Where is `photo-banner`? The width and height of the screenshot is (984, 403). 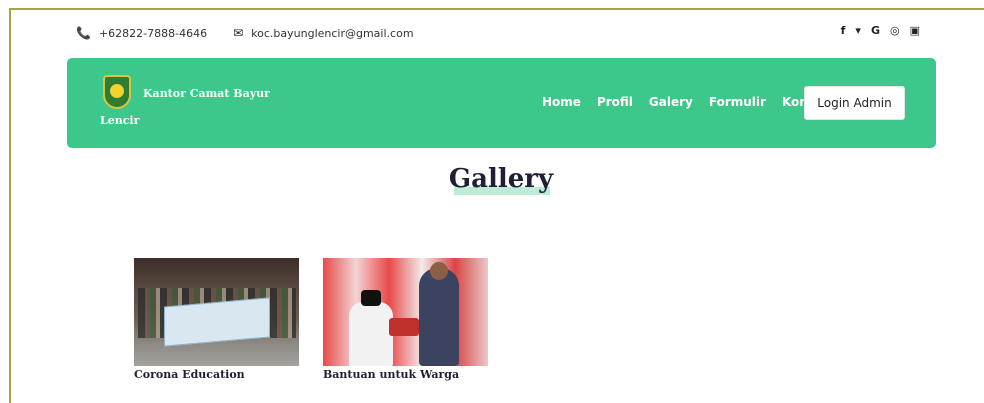 photo-banner is located at coordinates (217, 322).